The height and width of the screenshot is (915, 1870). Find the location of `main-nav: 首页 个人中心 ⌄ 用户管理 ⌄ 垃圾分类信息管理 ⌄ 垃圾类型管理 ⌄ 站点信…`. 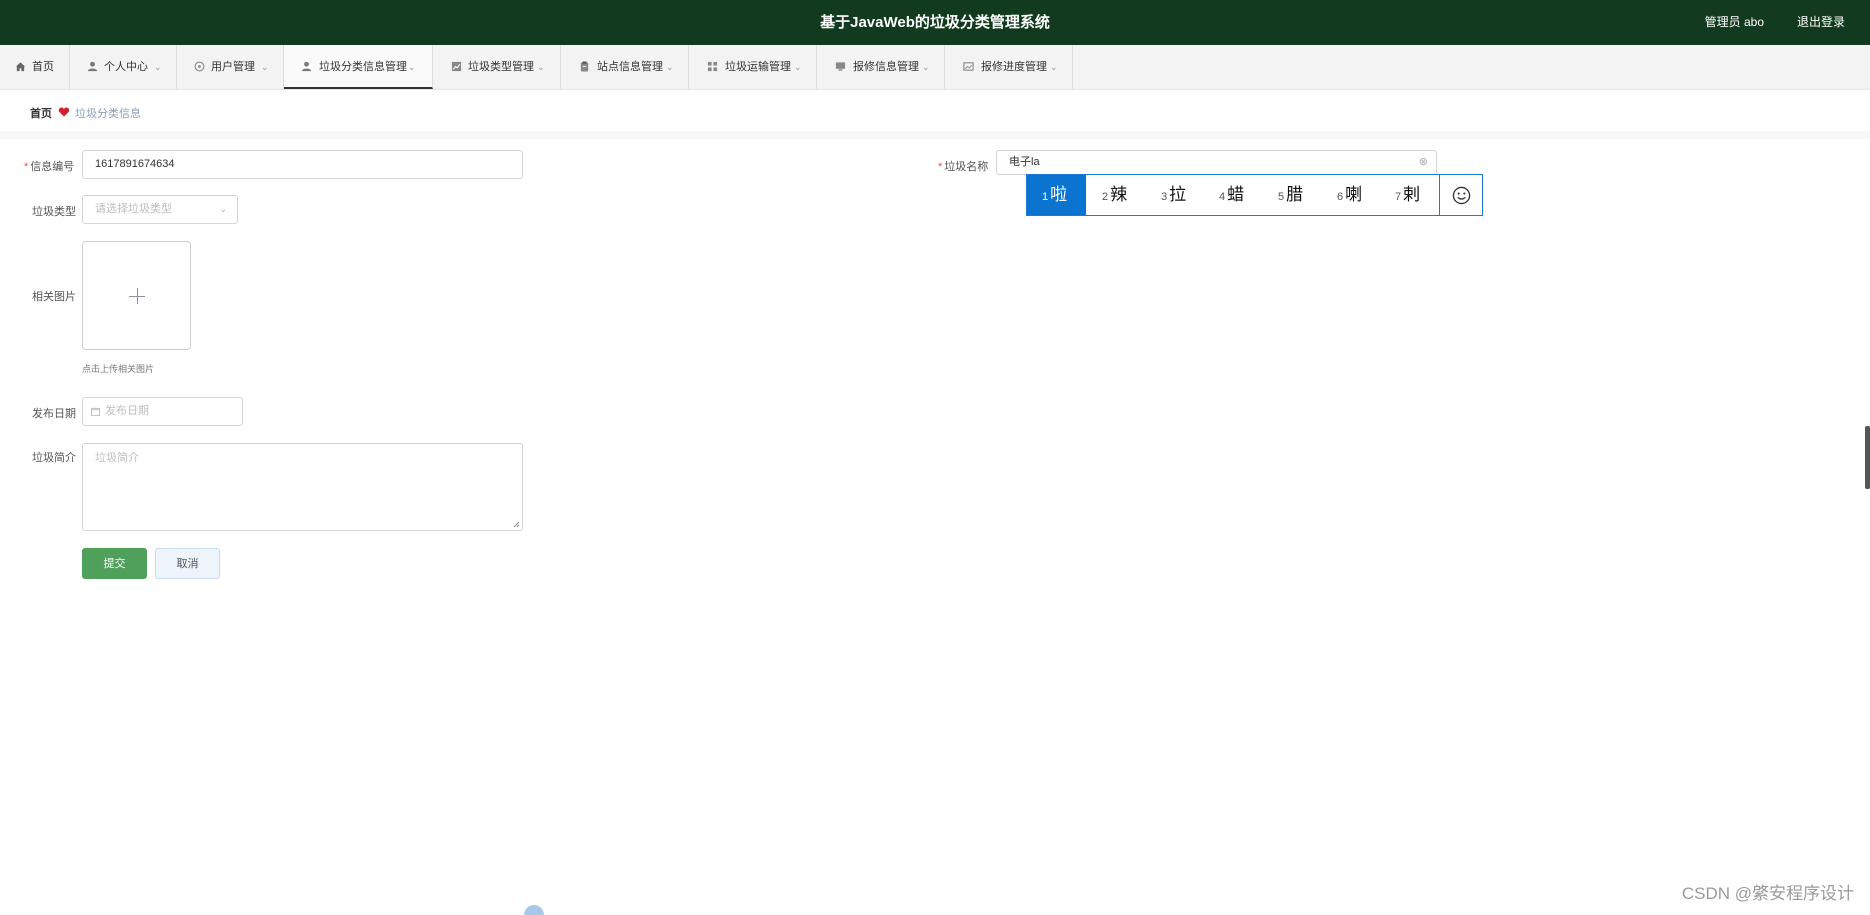

main-nav: 首页 个人中心 ⌄ 用户管理 ⌄ 垃圾分类信息管理 ⌄ 垃圾类型管理 ⌄ 站点信… is located at coordinates (935, 67).